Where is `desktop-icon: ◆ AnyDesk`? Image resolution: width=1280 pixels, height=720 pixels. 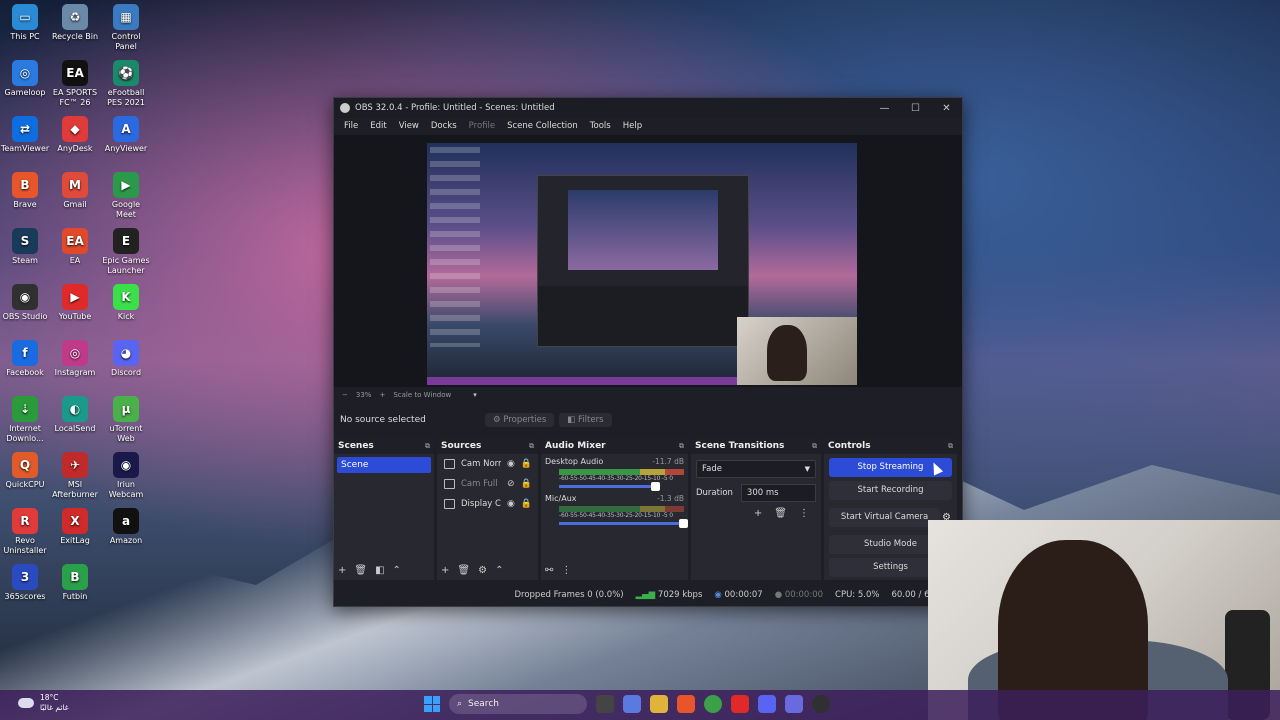
desktop-icon: ◆ AnyDesk is located at coordinates (75, 135).